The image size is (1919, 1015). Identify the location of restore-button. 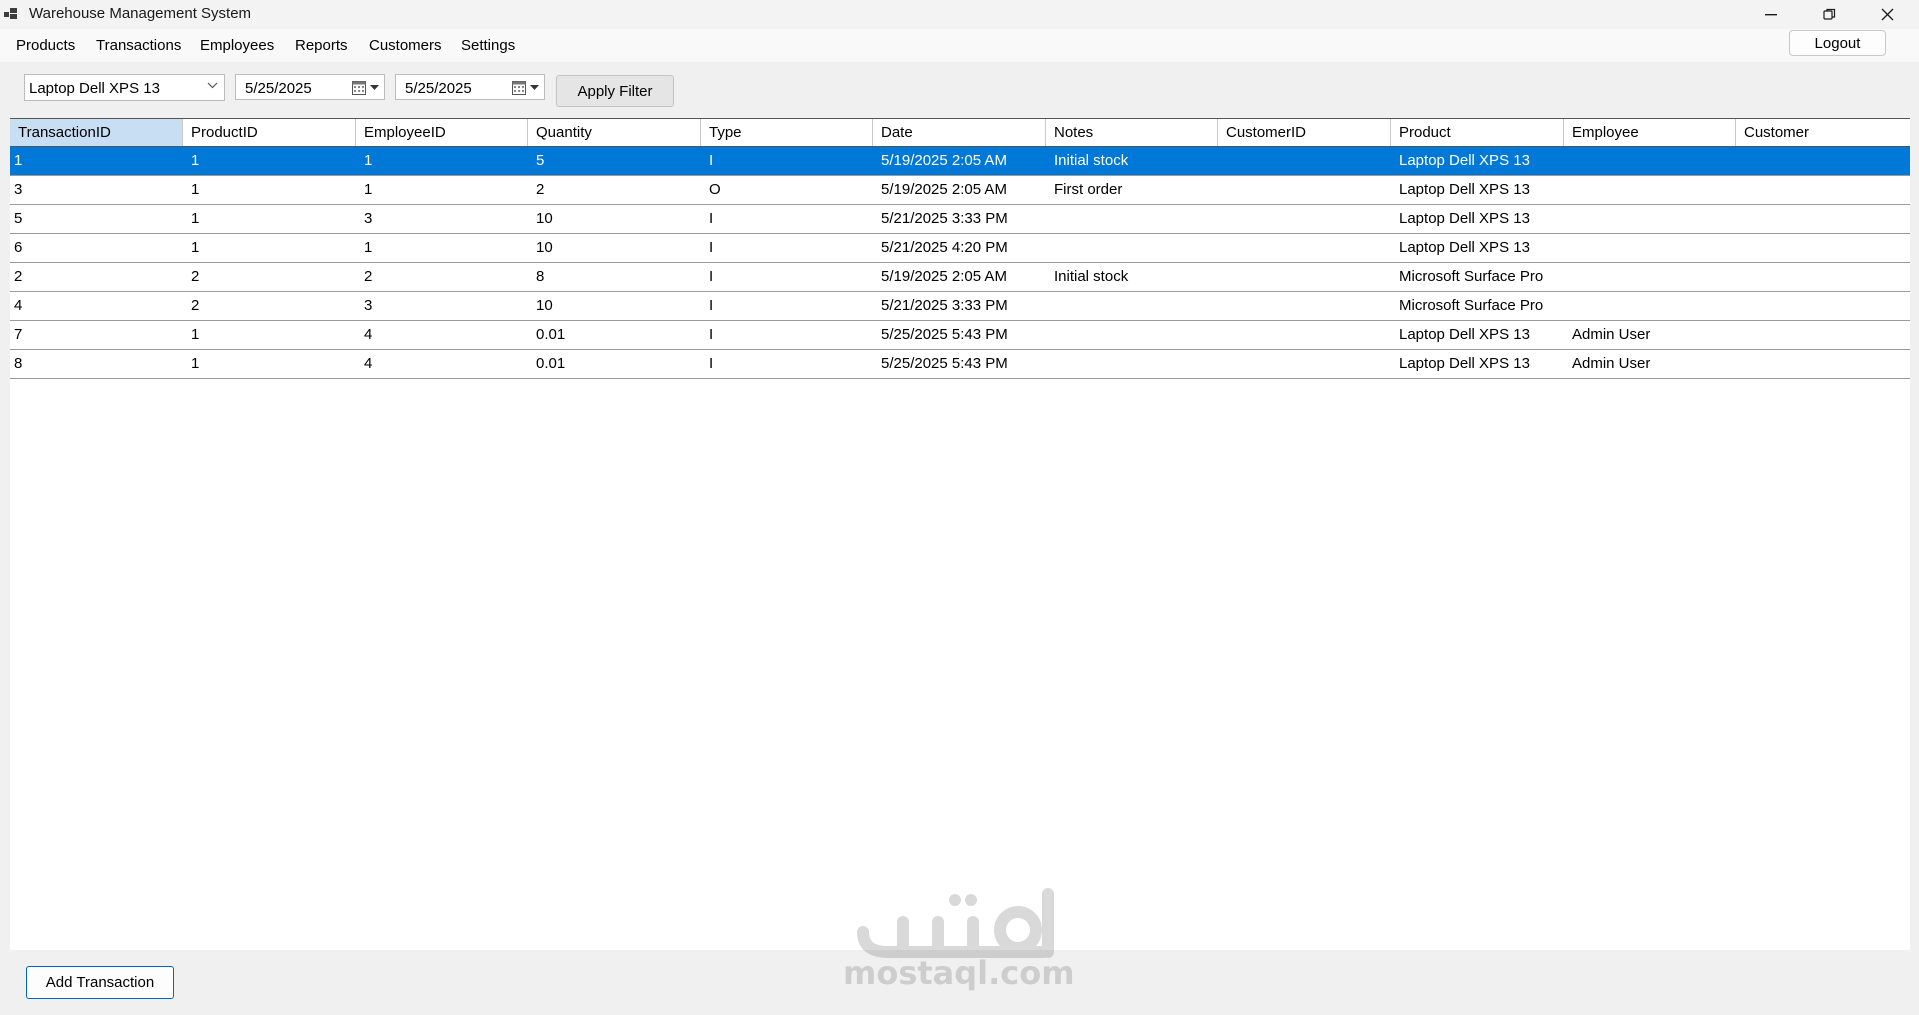
(1829, 14).